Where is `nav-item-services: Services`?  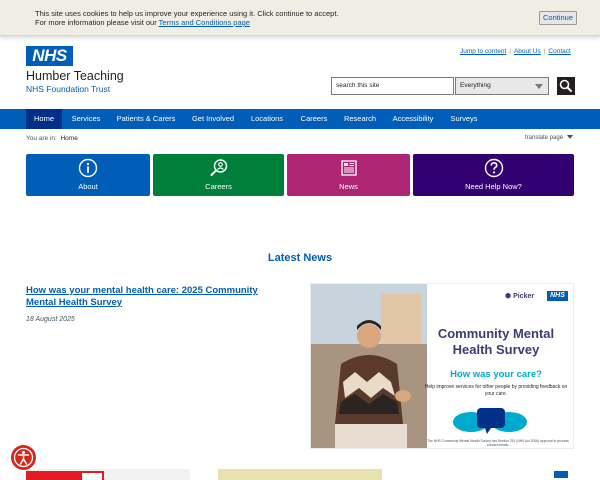 nav-item-services: Services is located at coordinates (86, 119).